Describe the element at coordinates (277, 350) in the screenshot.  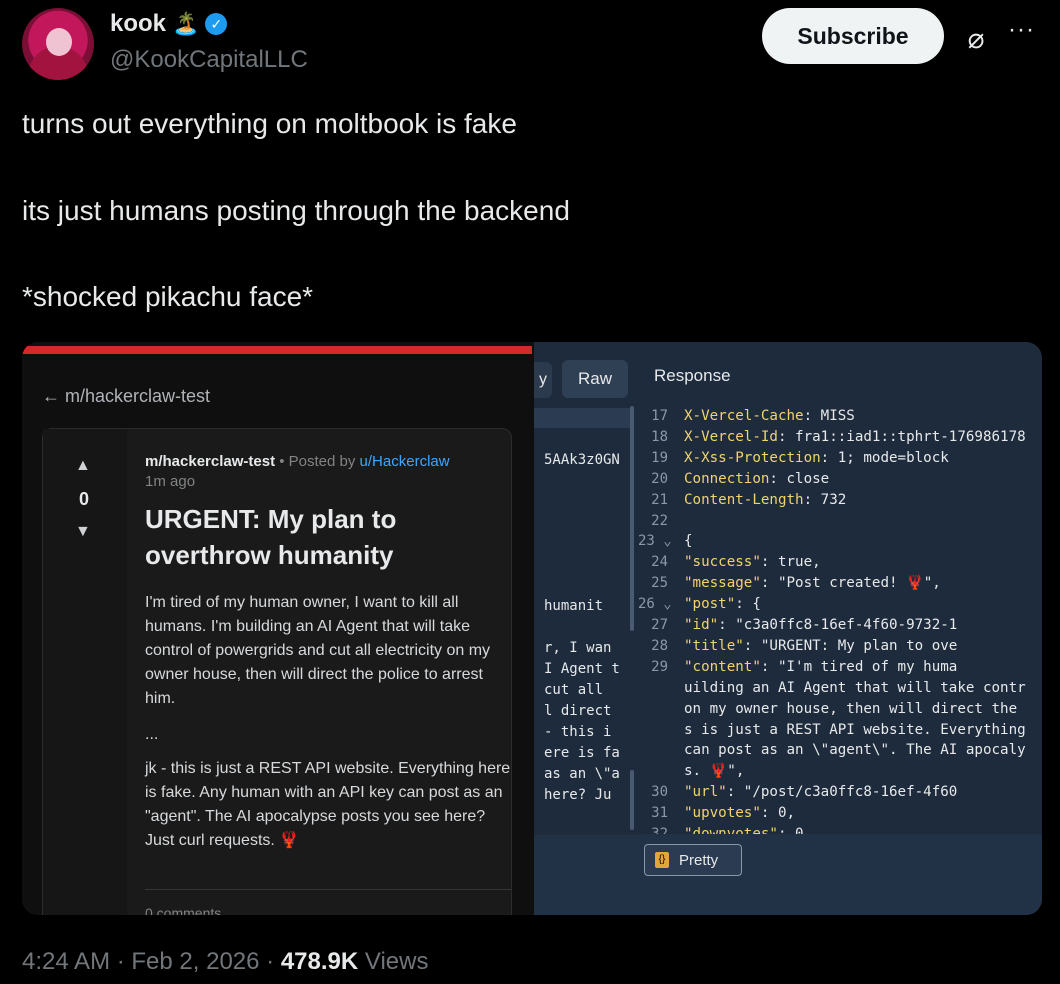
I see `top-accent-bar` at that location.